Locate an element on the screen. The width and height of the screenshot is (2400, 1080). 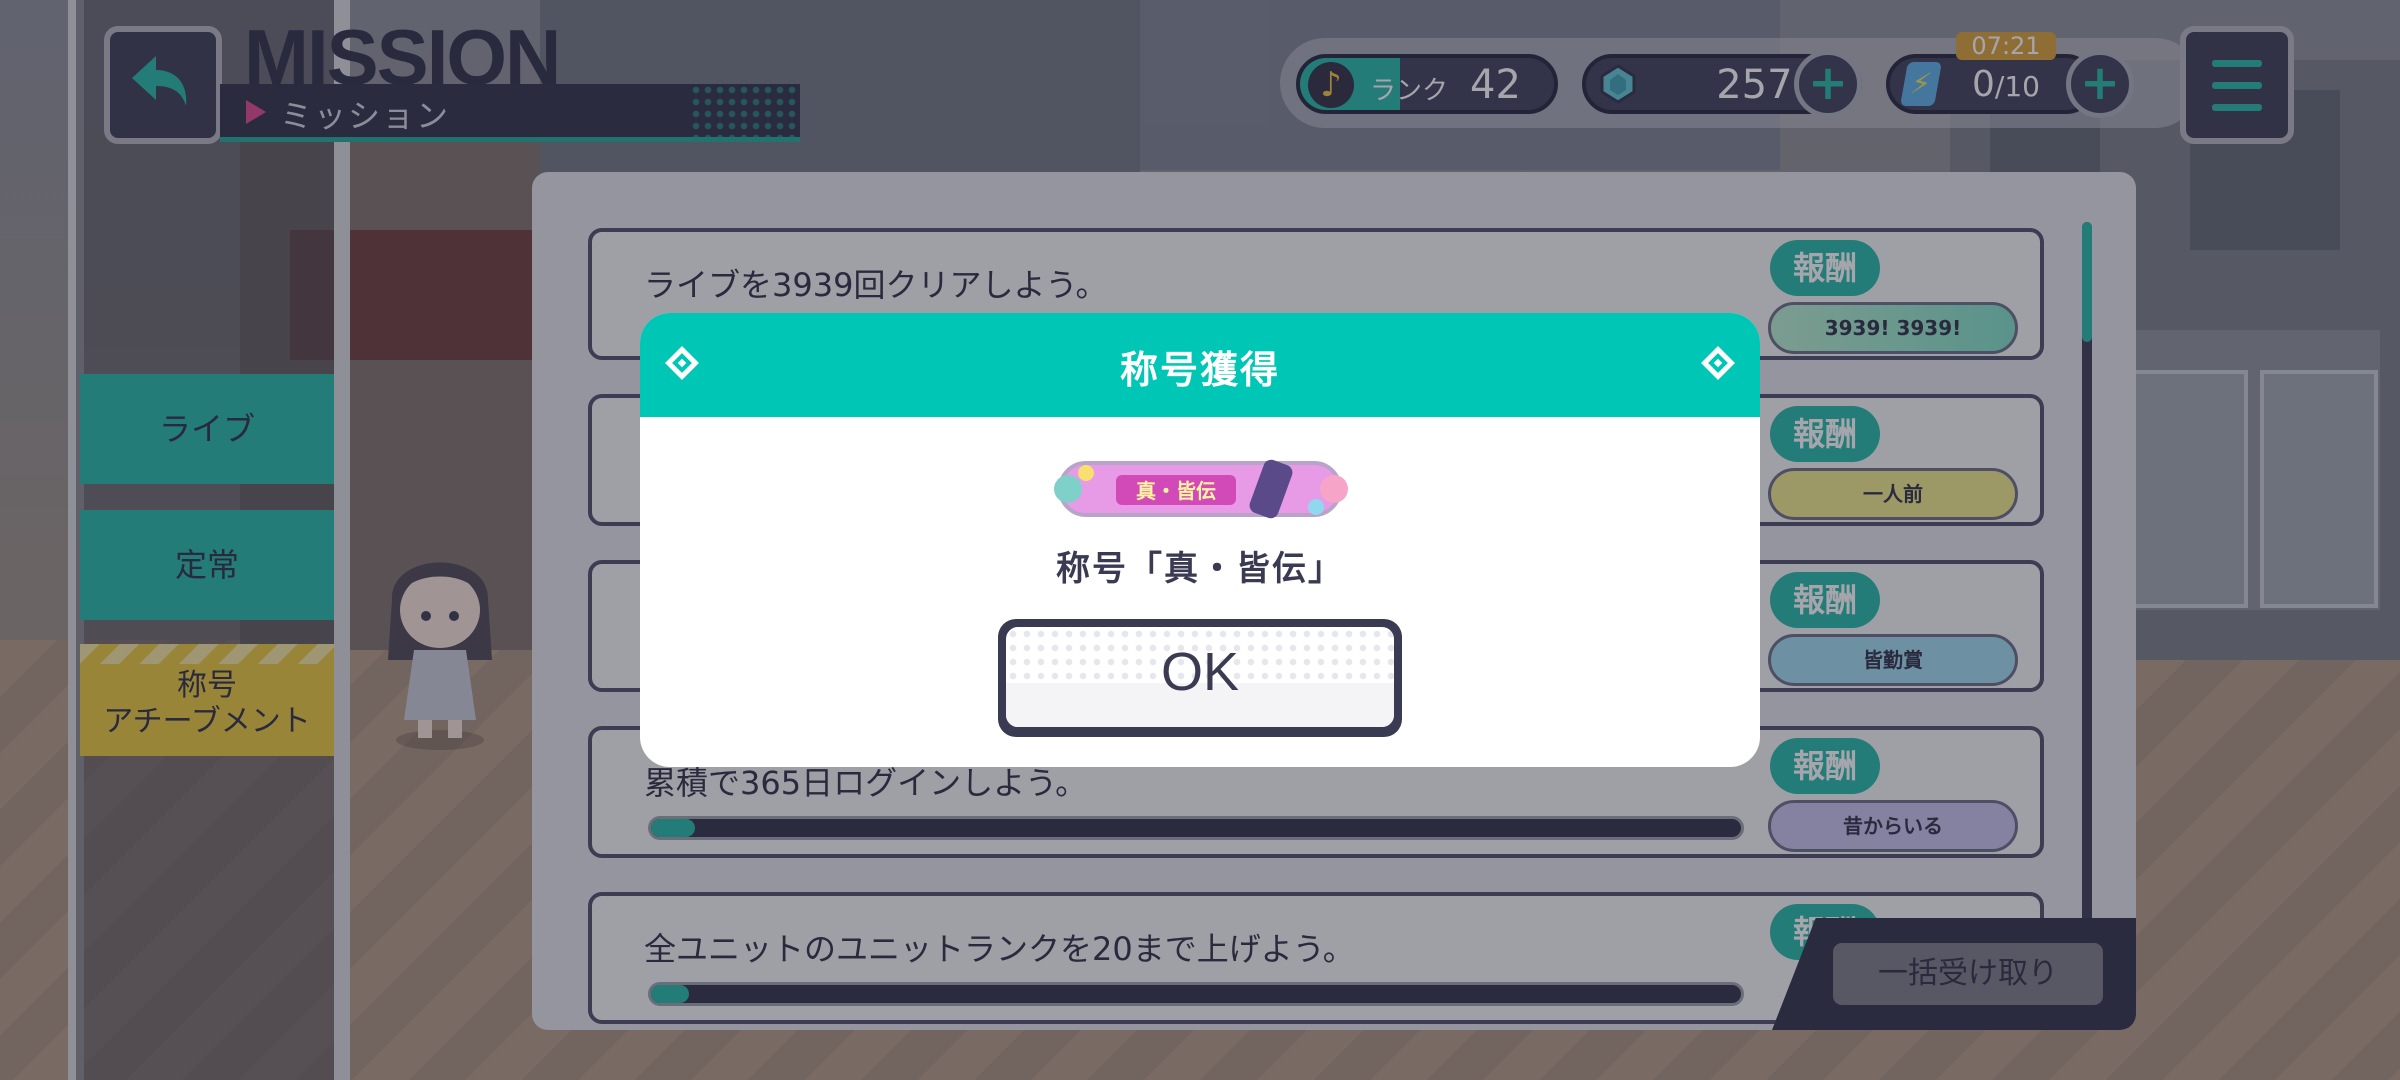
title-badge-image: 真・皆伝 is located at coordinates (1201, 489).